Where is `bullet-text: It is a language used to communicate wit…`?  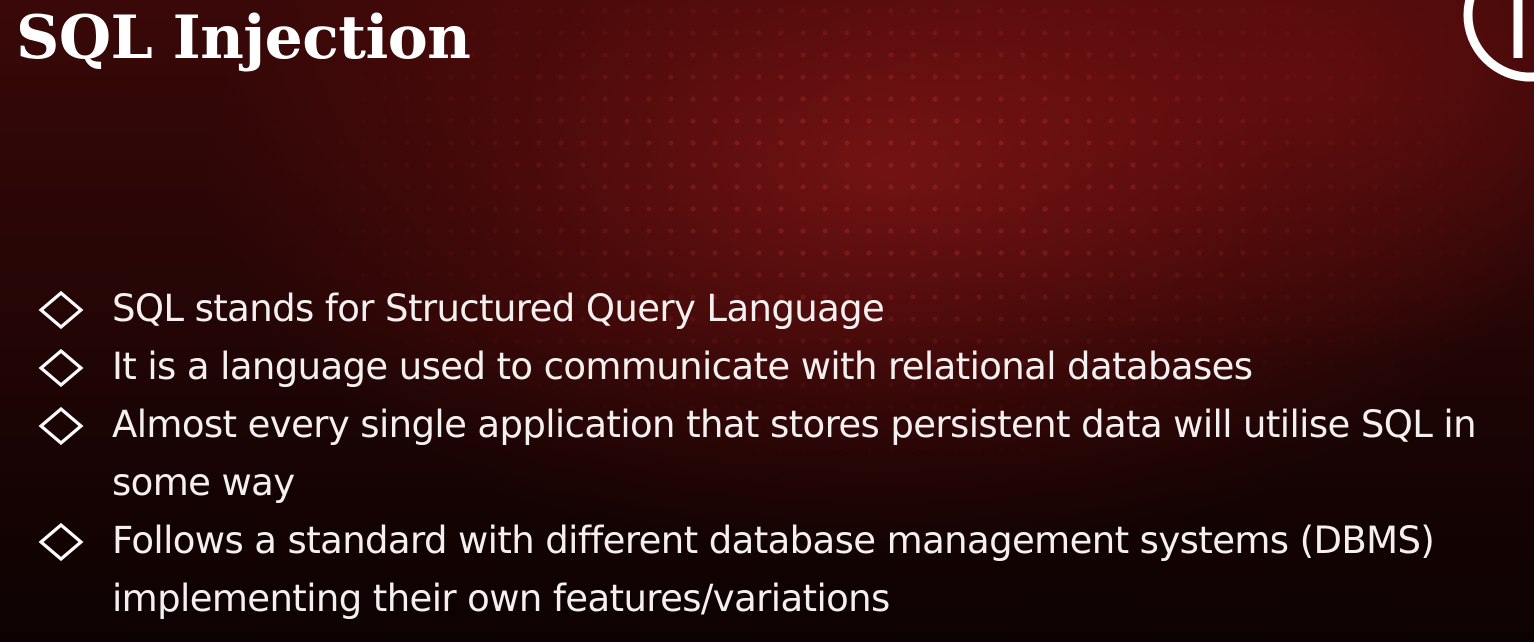 bullet-text: It is a language used to communicate wit… is located at coordinates (682, 366).